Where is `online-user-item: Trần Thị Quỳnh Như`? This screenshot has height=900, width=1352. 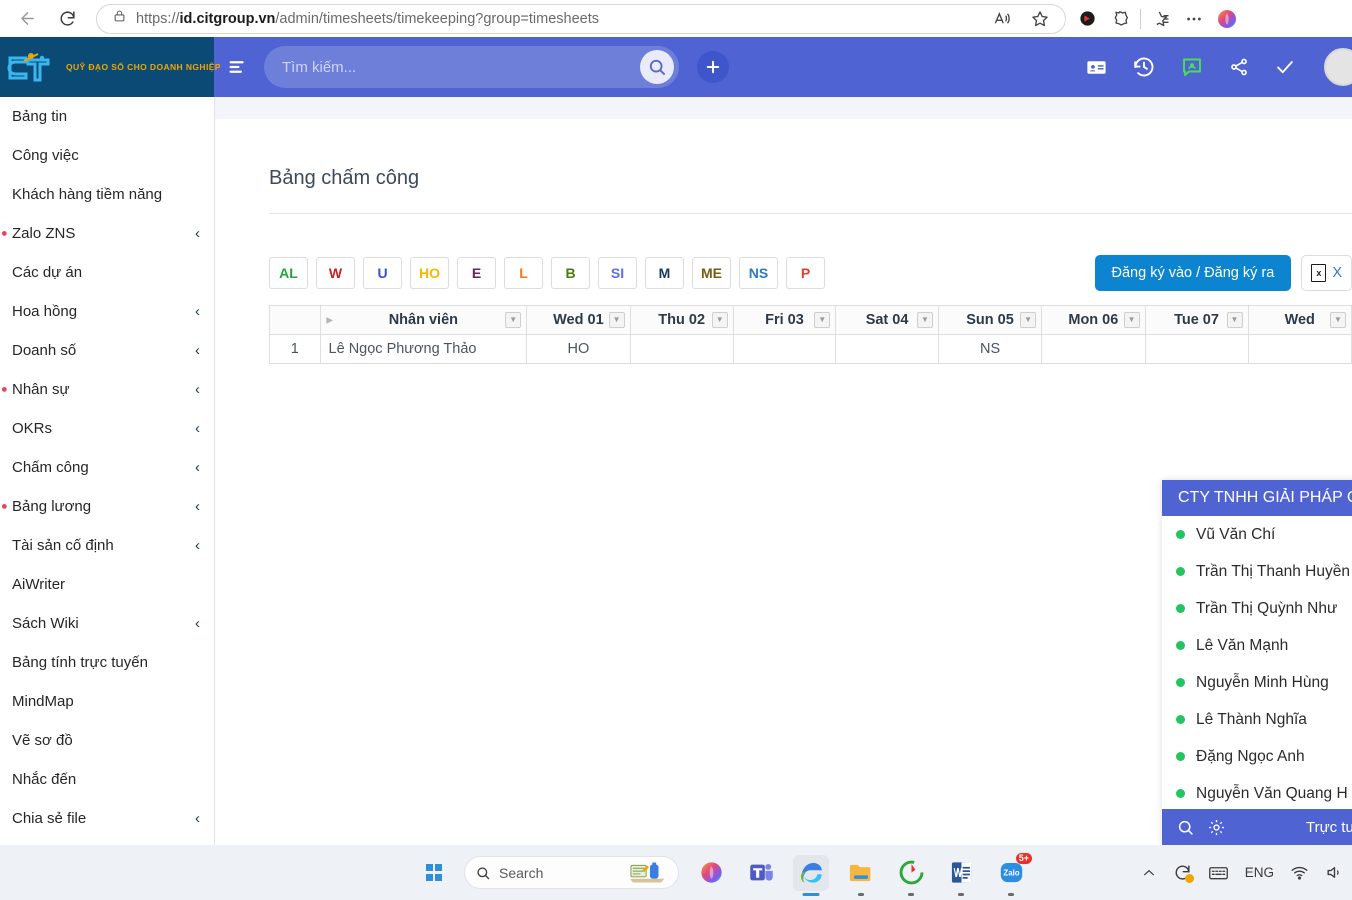
online-user-item: Trần Thị Quỳnh Như is located at coordinates (1257, 608).